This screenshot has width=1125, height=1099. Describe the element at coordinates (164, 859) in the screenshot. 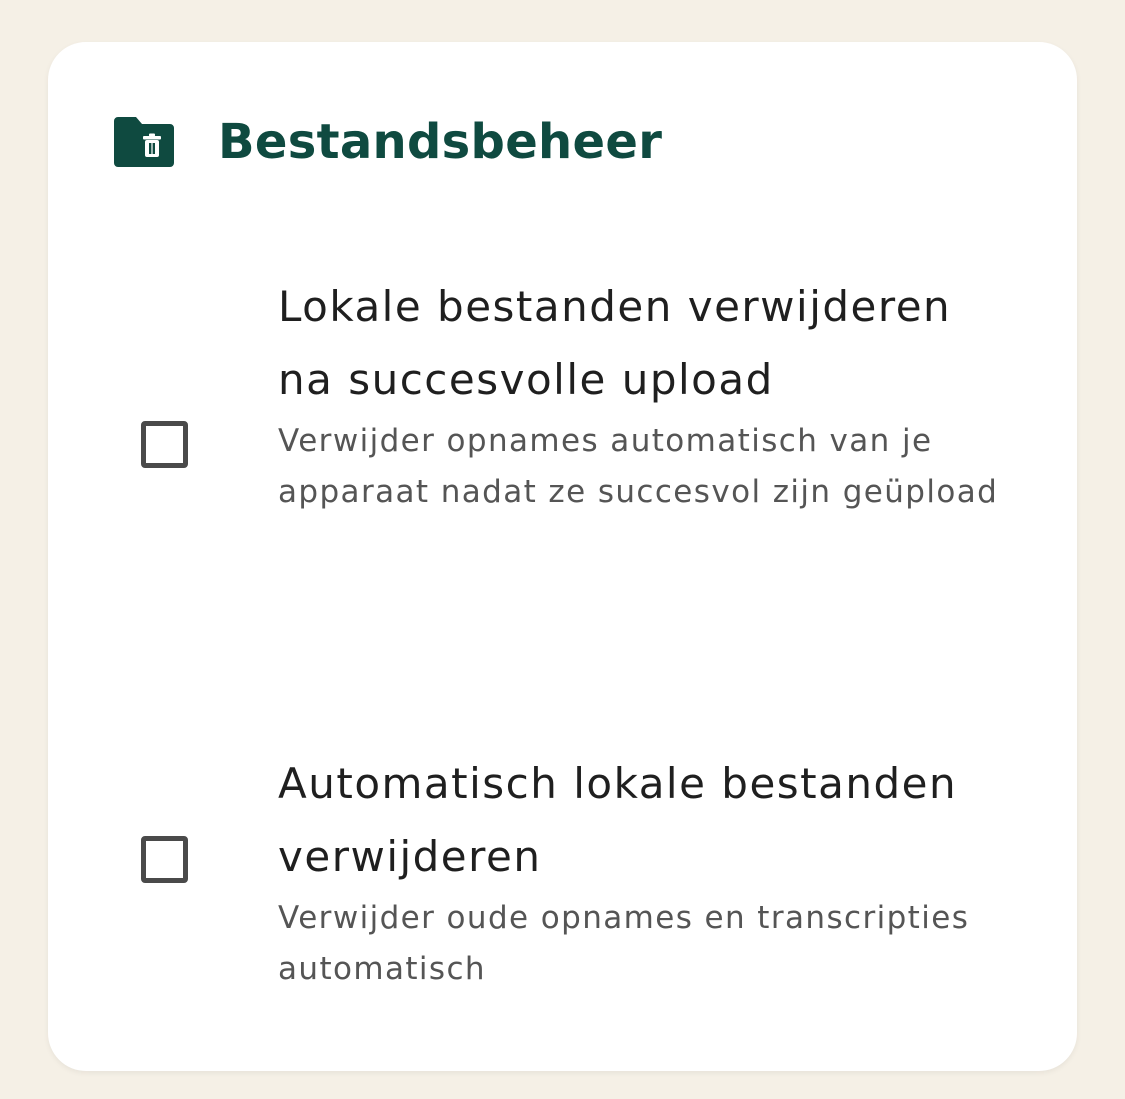

I see `auto-delete-checkbox` at that location.